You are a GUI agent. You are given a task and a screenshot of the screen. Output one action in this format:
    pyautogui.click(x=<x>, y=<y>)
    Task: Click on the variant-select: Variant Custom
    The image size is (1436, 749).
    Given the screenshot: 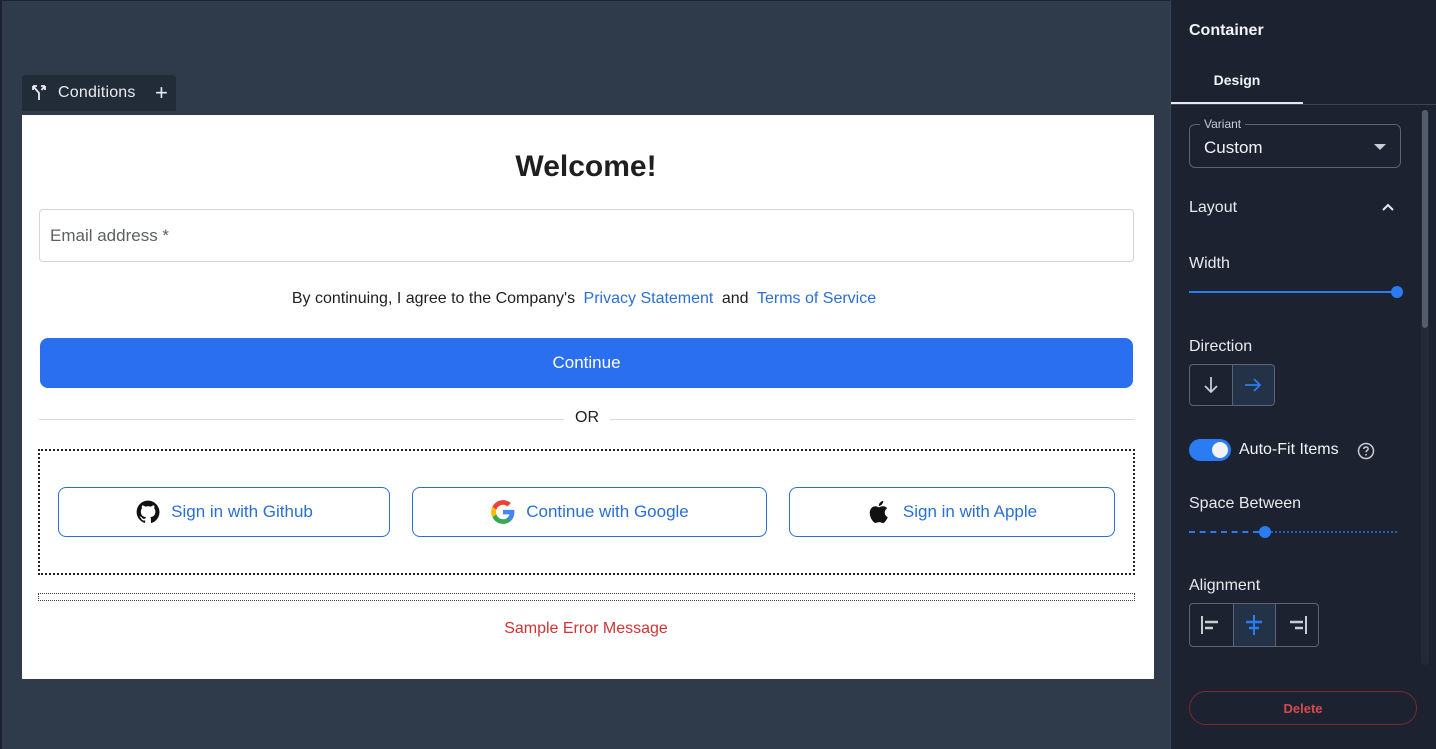 What is the action you would take?
    pyautogui.click(x=1295, y=142)
    